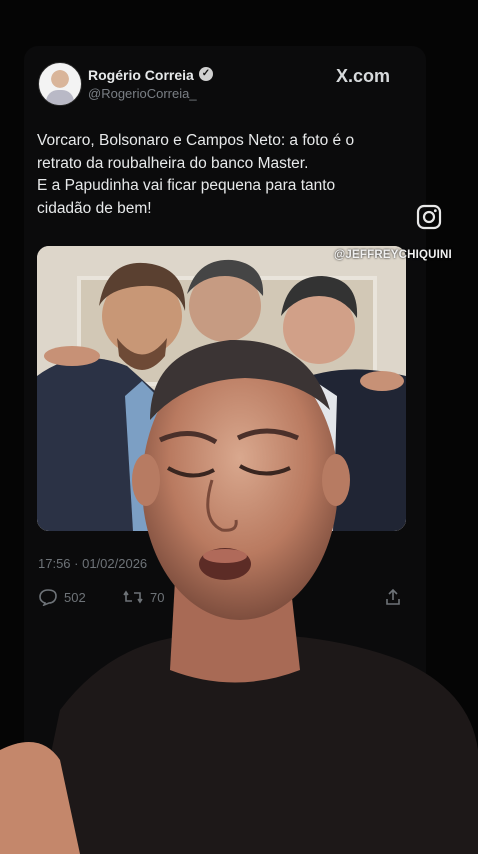 This screenshot has width=478, height=854. What do you see at coordinates (142, 93) in the screenshot?
I see `author-handle: @RogerioCorreia_` at bounding box center [142, 93].